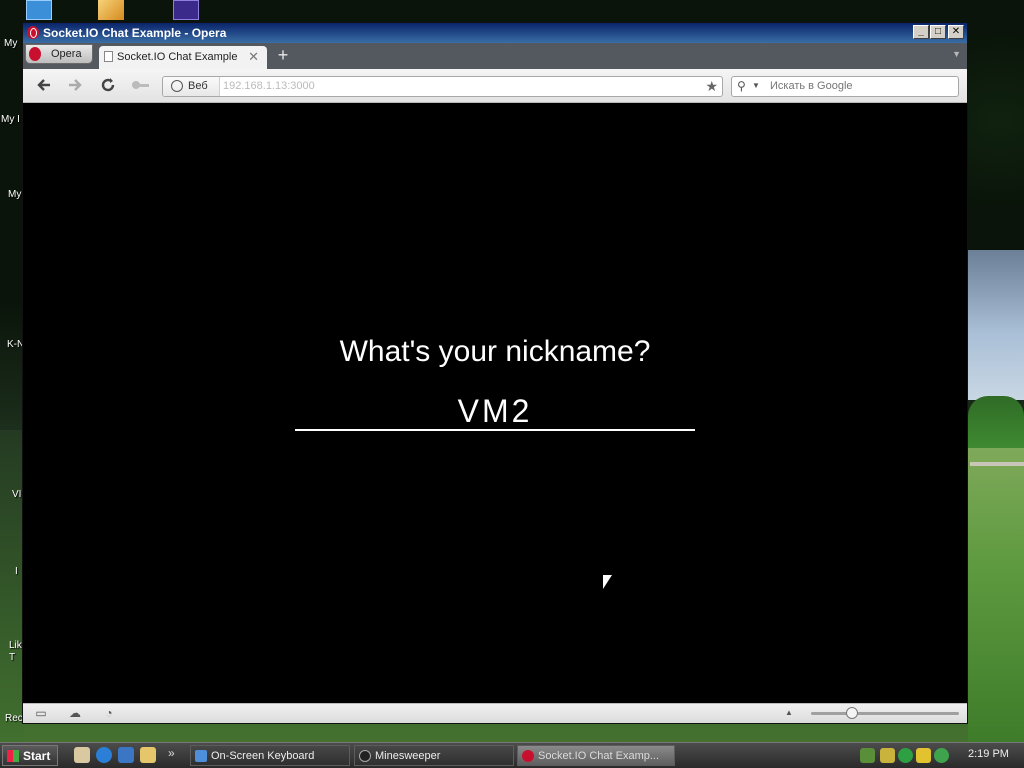 The image size is (1024, 768). I want to click on start-button: Start, so click(30, 755).